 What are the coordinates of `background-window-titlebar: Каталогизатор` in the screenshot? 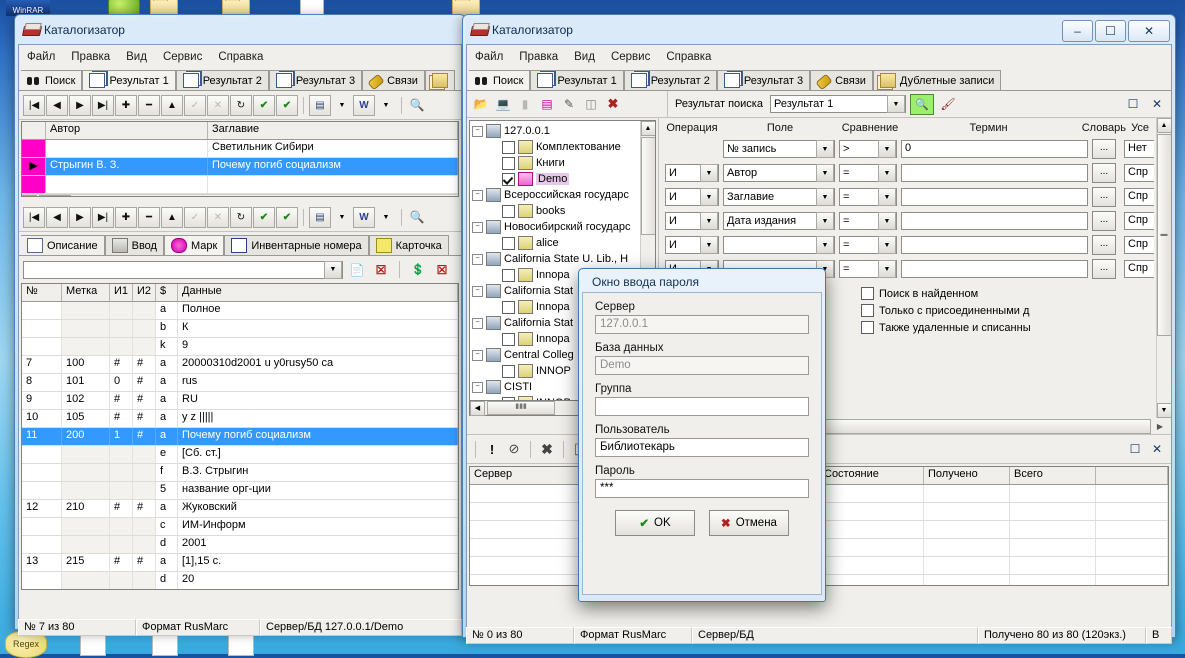 It's located at (240, 31).